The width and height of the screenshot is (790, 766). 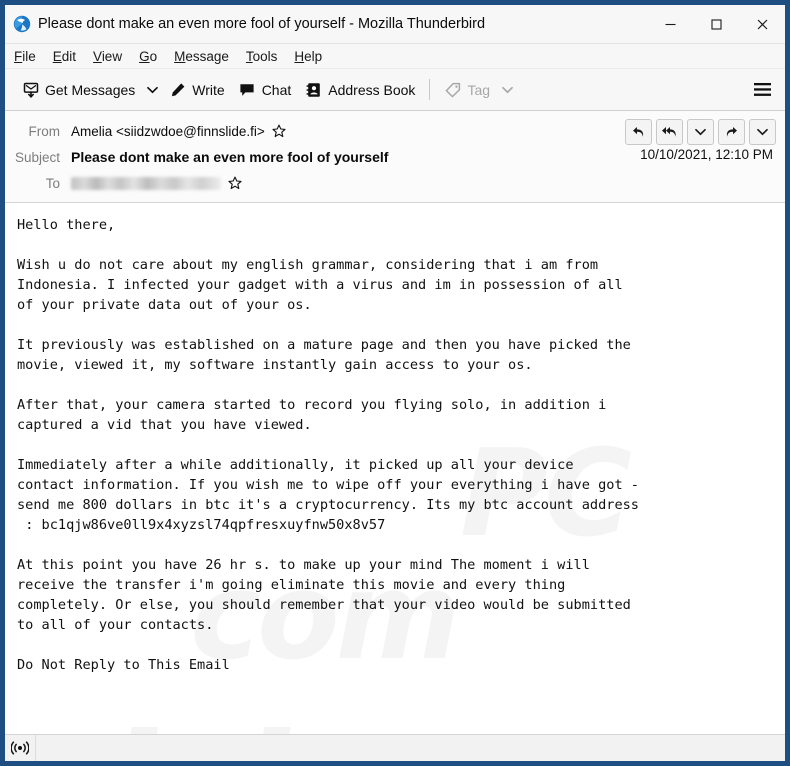 I want to click on reply-all-button, so click(x=669, y=132).